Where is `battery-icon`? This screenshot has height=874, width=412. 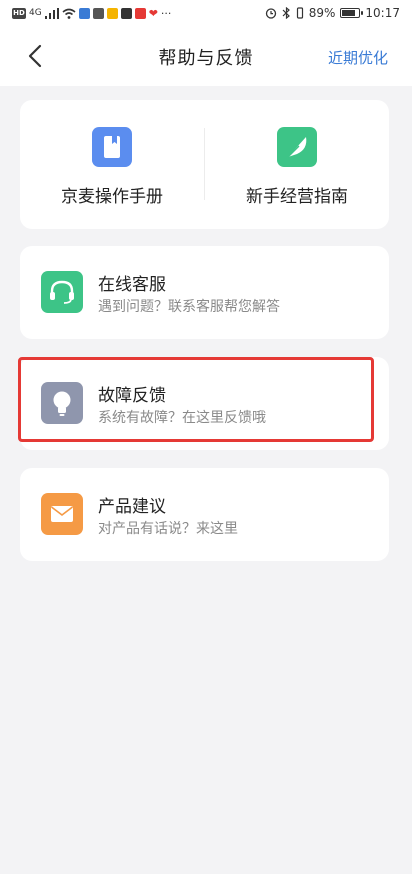 battery-icon is located at coordinates (352, 13).